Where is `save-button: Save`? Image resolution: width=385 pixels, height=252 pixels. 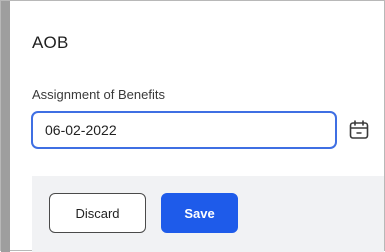
save-button: Save is located at coordinates (199, 213).